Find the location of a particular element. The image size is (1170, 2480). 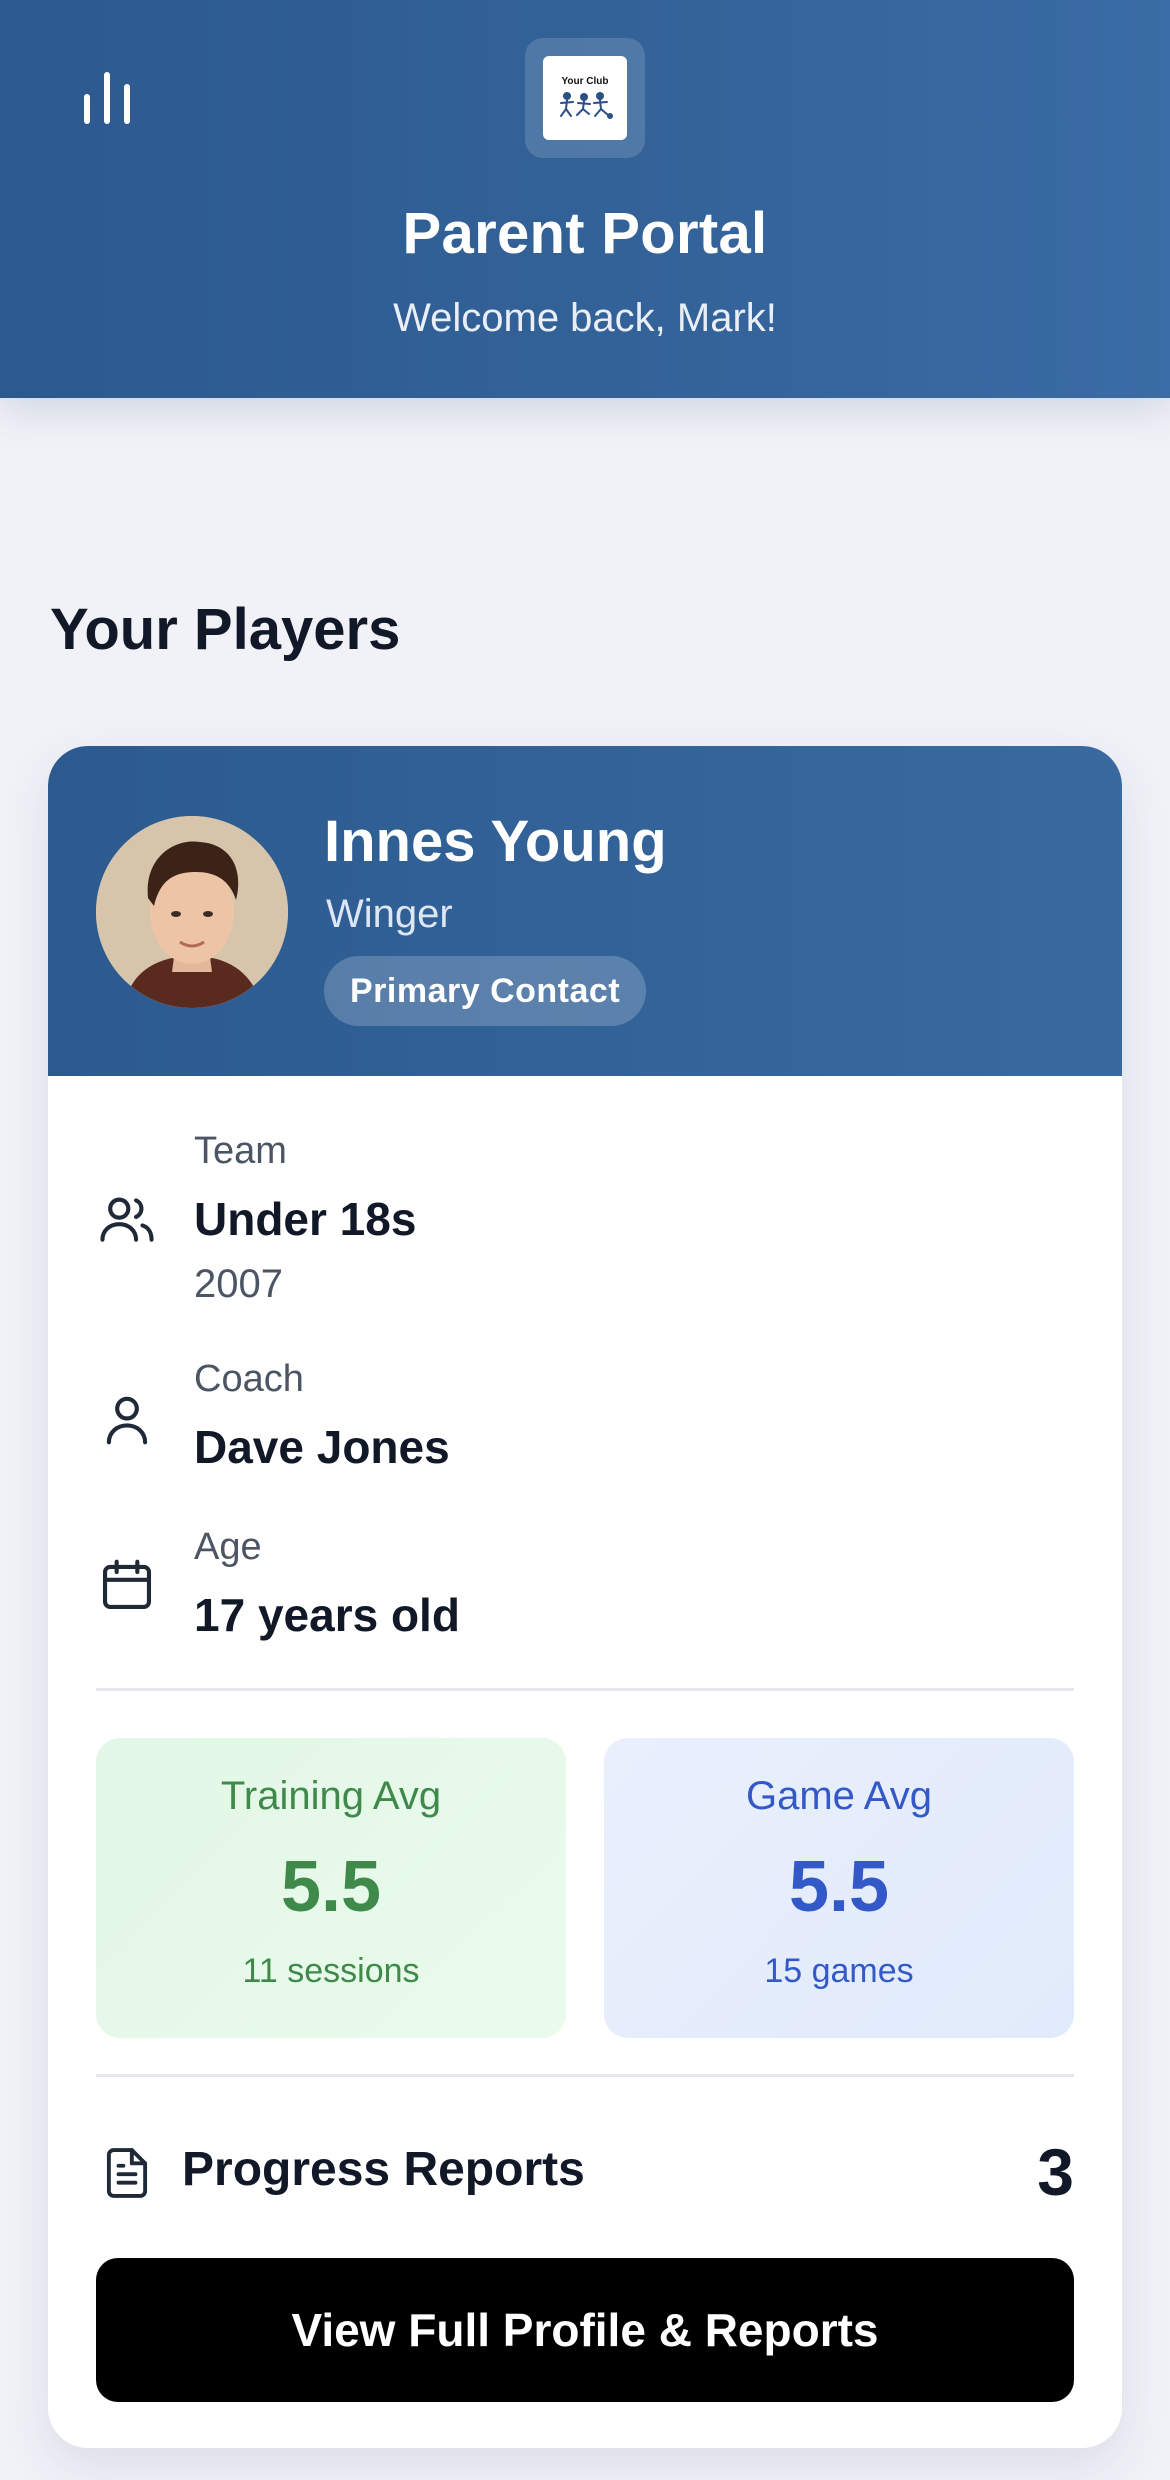

training-avg-value: 5.5 is located at coordinates (331, 1887).